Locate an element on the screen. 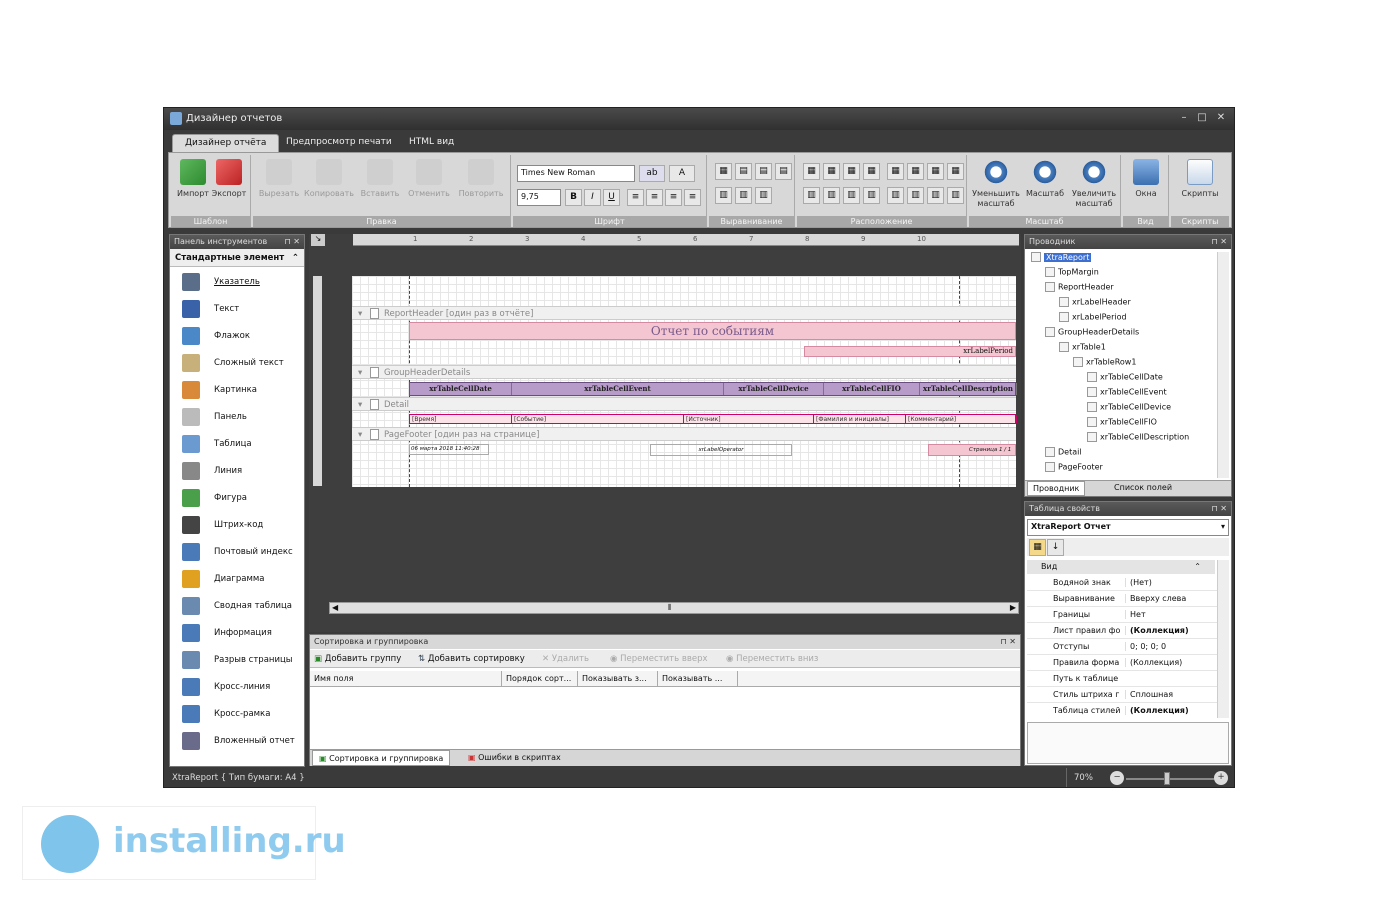  object-selector: XtraReport Отчет ▾ is located at coordinates (1128, 527).